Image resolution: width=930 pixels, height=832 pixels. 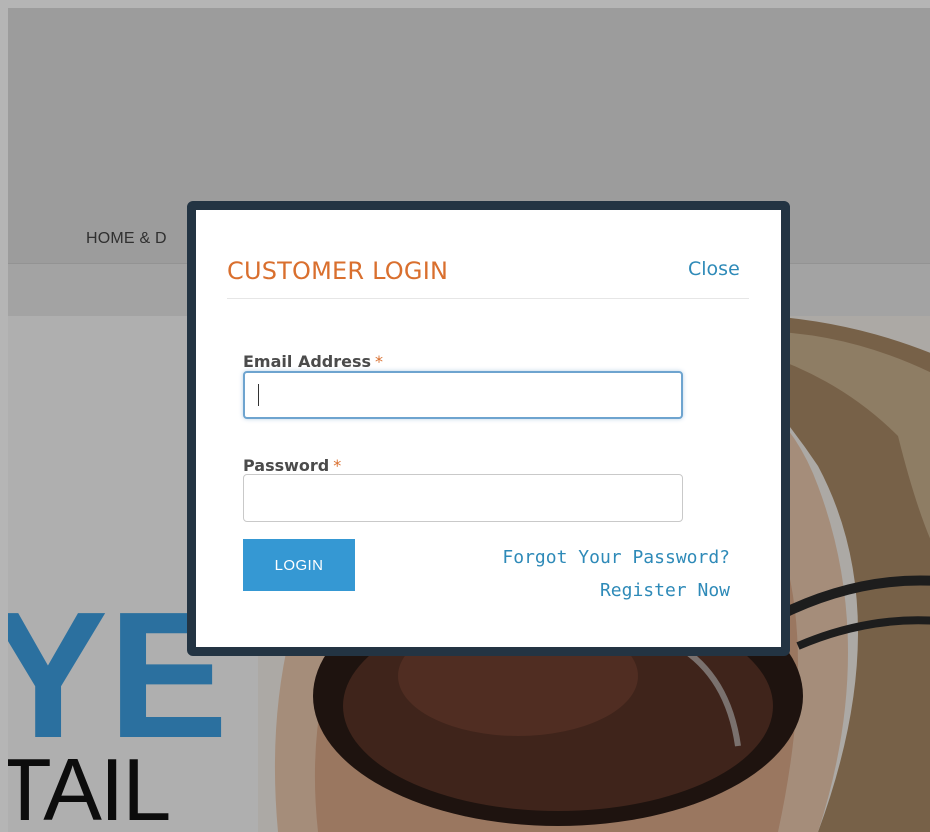 What do you see at coordinates (338, 271) in the screenshot?
I see `modal-title: CUSTOMER LOGIN` at bounding box center [338, 271].